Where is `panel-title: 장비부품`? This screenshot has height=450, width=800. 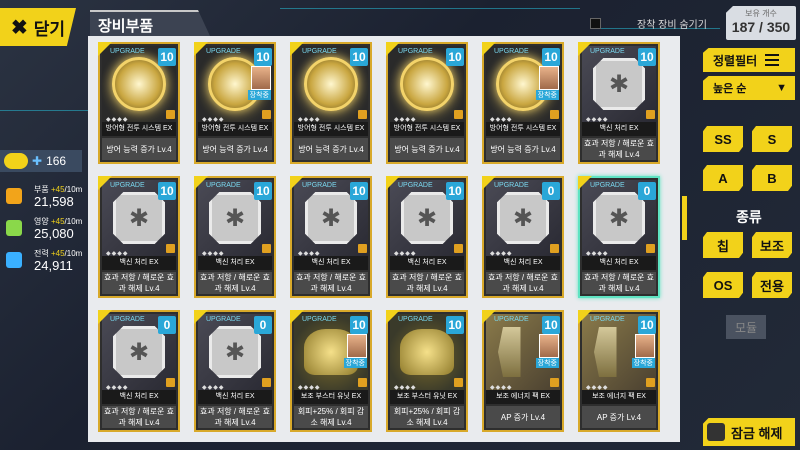
panel-title: 장비부품 is located at coordinates (150, 23).